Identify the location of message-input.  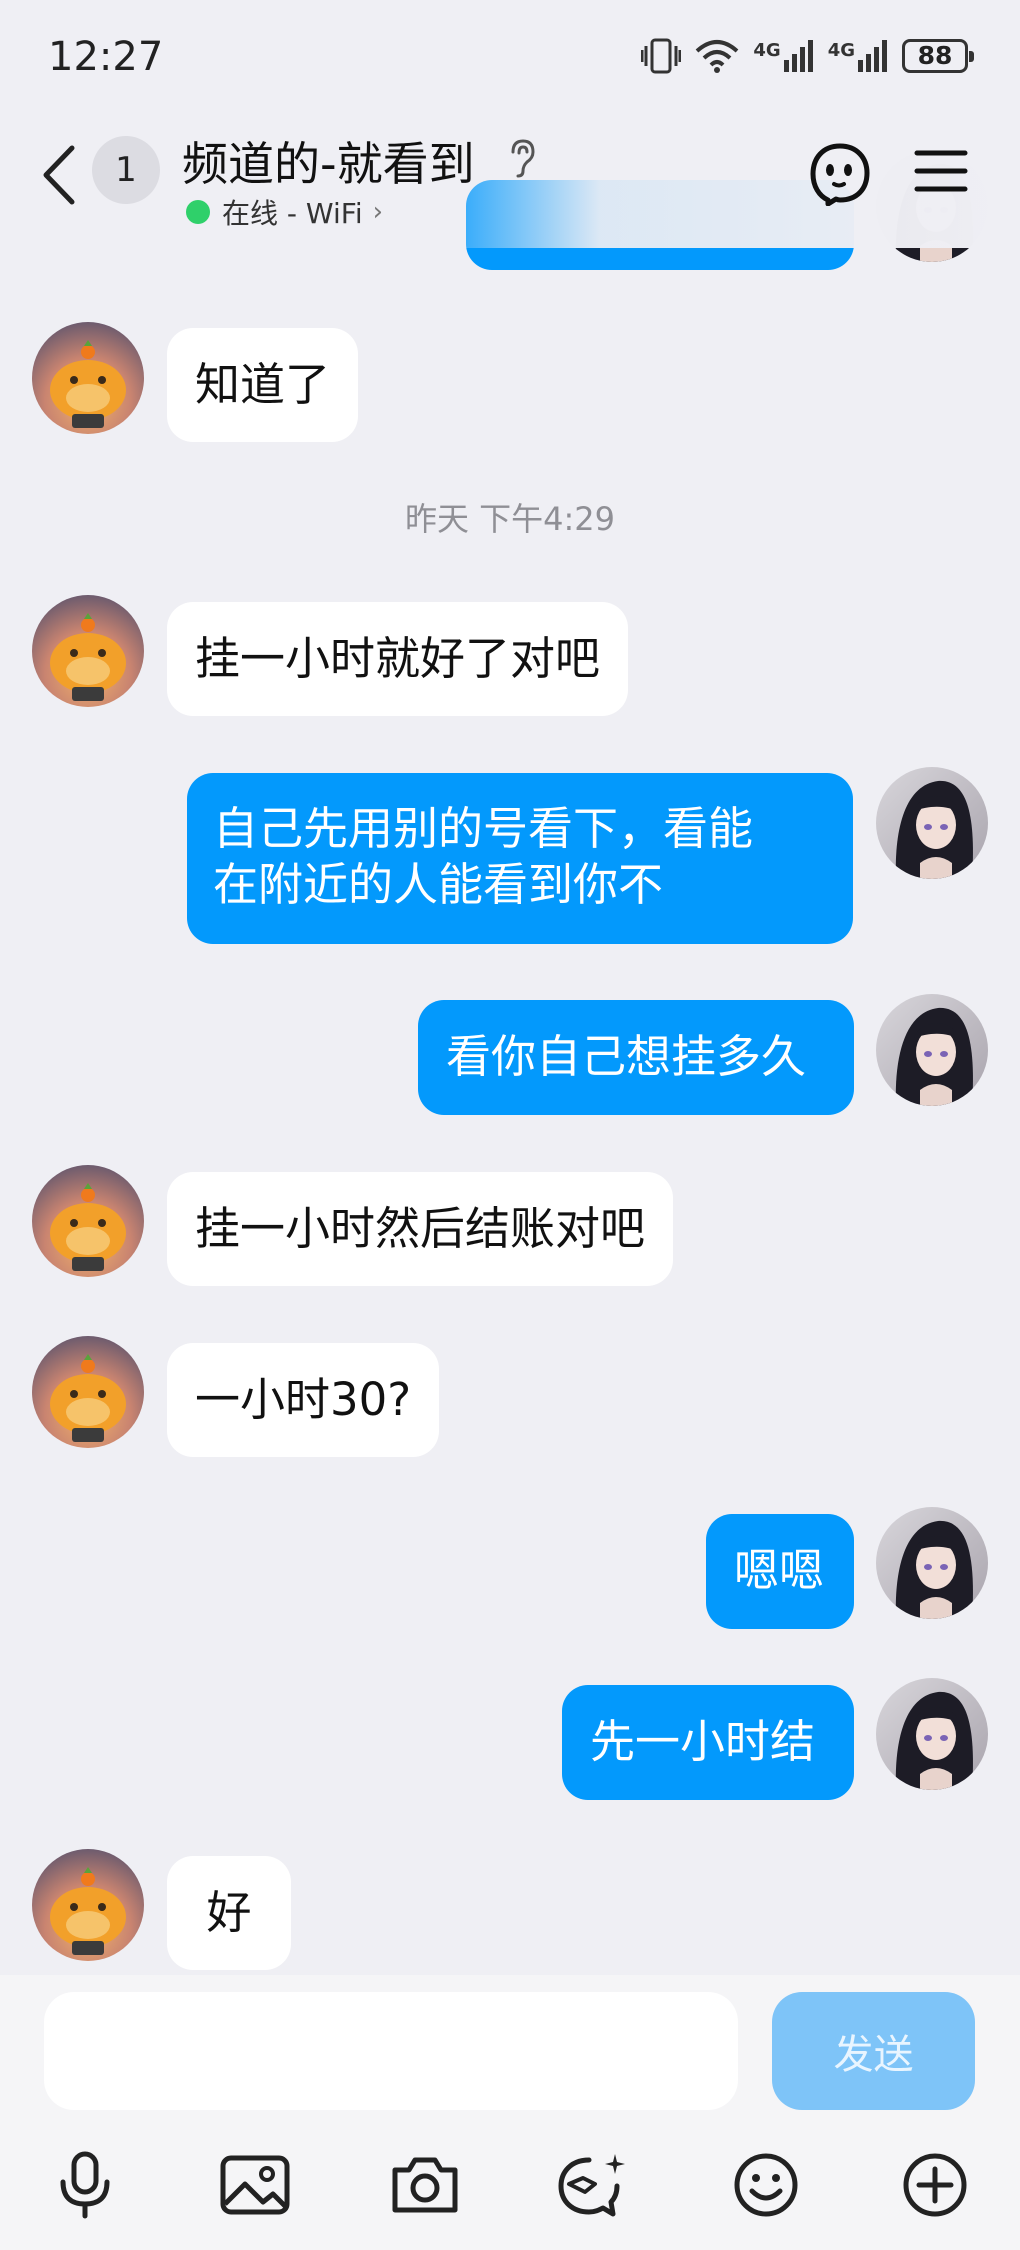
(391, 2051).